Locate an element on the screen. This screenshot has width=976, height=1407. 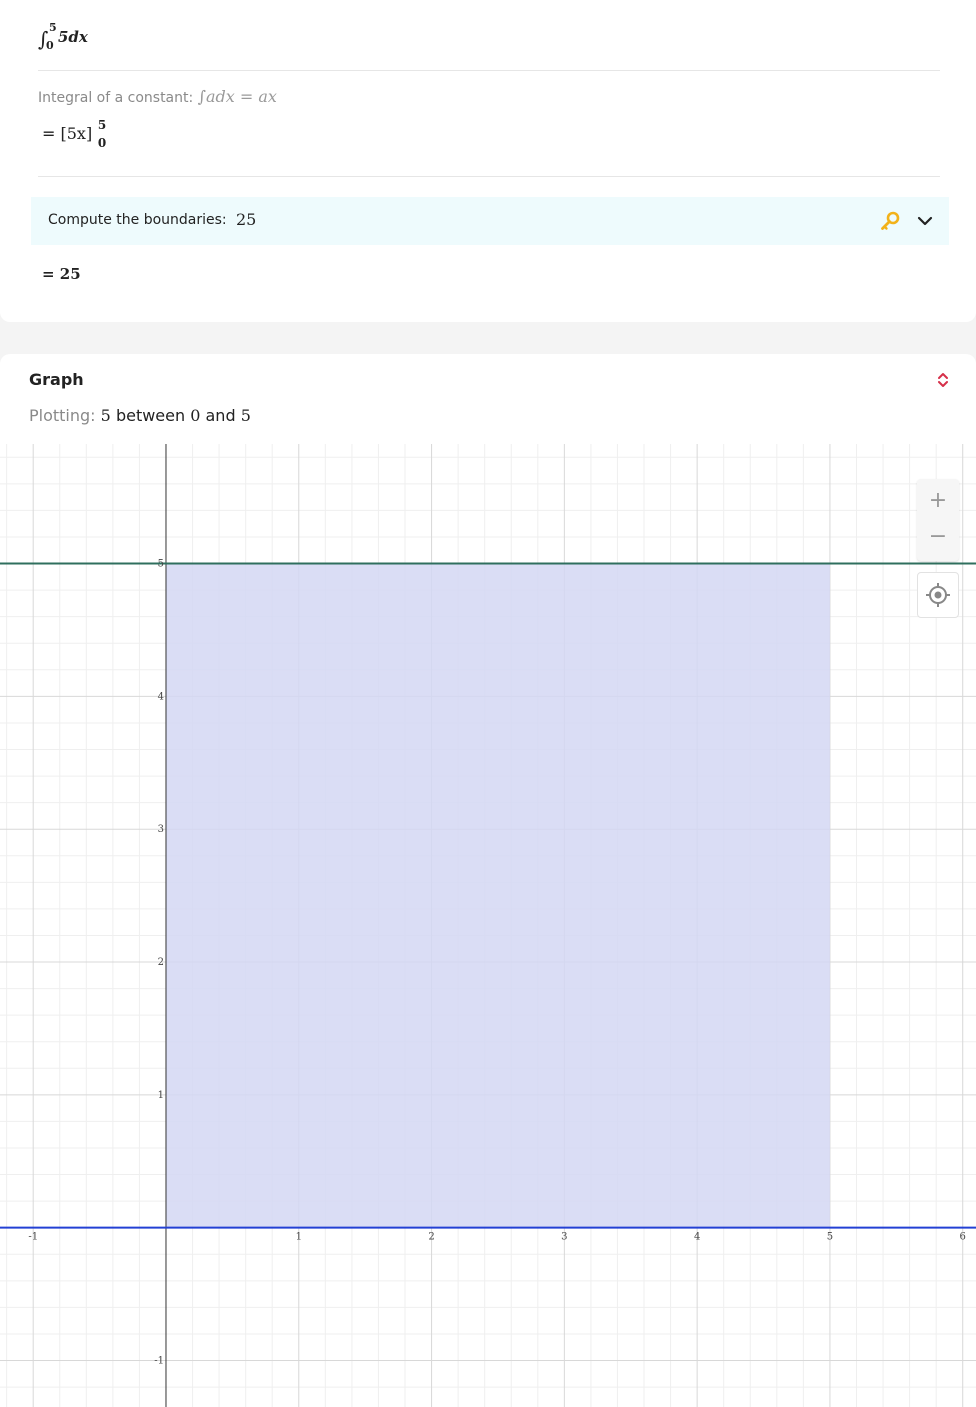
step-description-text: Integral of a constant: is located at coordinates (116, 98).